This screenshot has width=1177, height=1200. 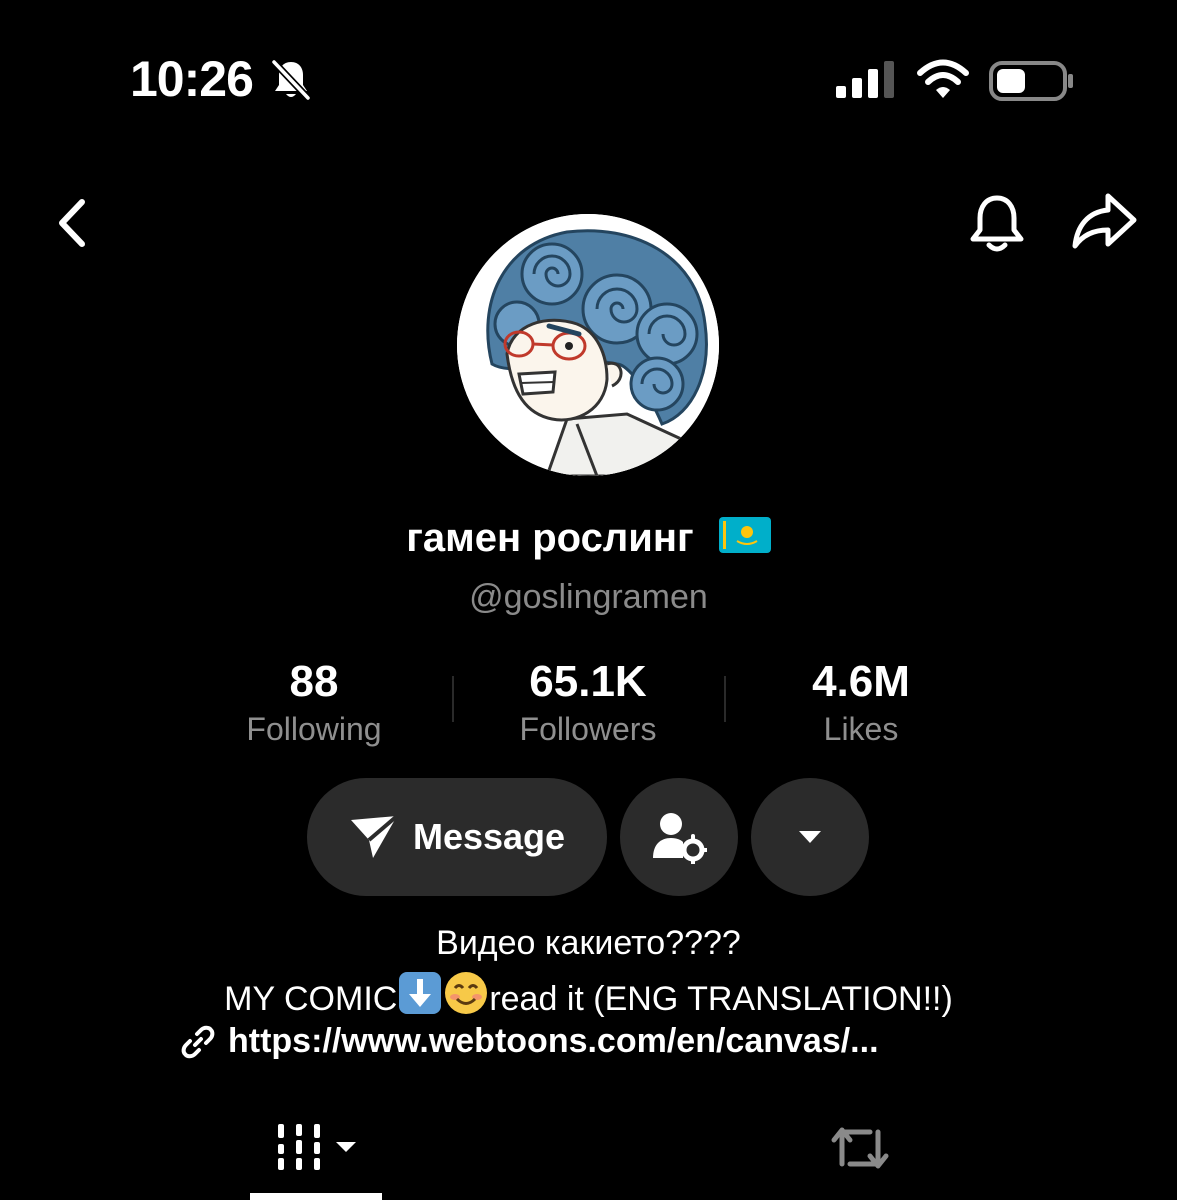 I want to click on smiling-face-emoji-icon, so click(x=466, y=993).